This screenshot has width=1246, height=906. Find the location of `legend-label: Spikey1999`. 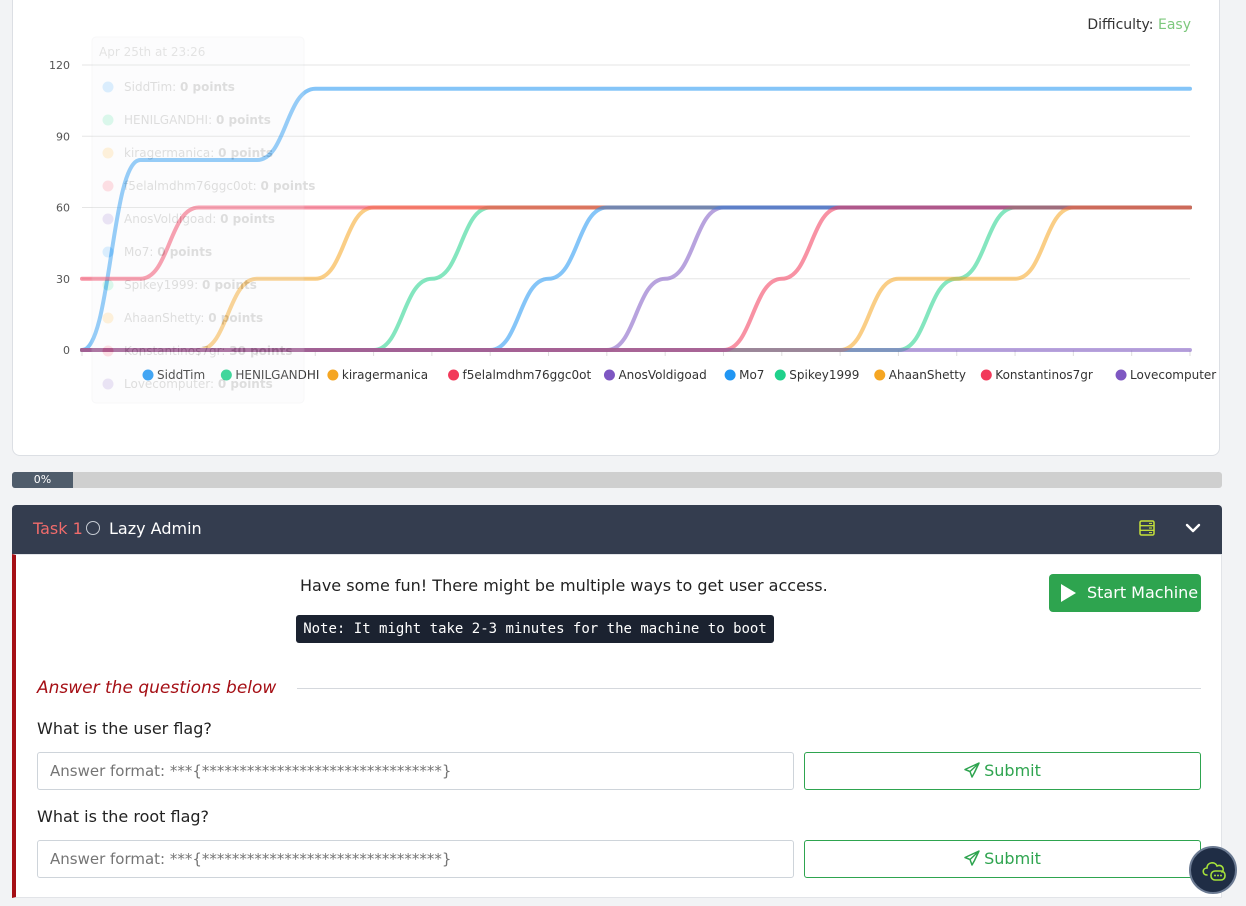

legend-label: Spikey1999 is located at coordinates (824, 375).